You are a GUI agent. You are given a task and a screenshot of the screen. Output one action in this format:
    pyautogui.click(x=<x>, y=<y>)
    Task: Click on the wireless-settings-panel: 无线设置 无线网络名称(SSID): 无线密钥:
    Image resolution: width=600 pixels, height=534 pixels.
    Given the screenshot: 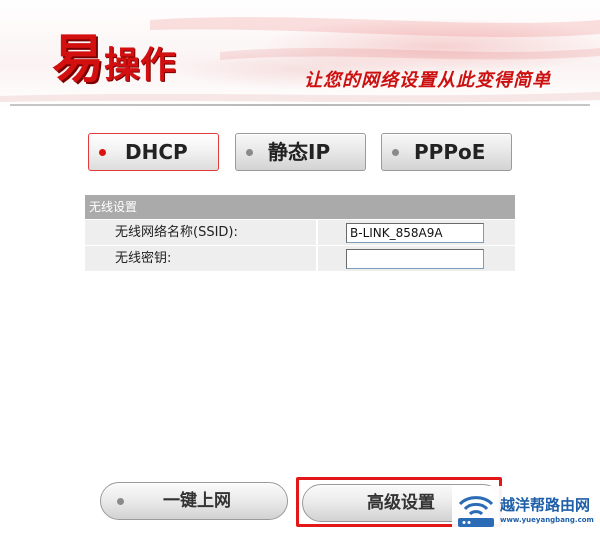 What is the action you would take?
    pyautogui.click(x=300, y=232)
    